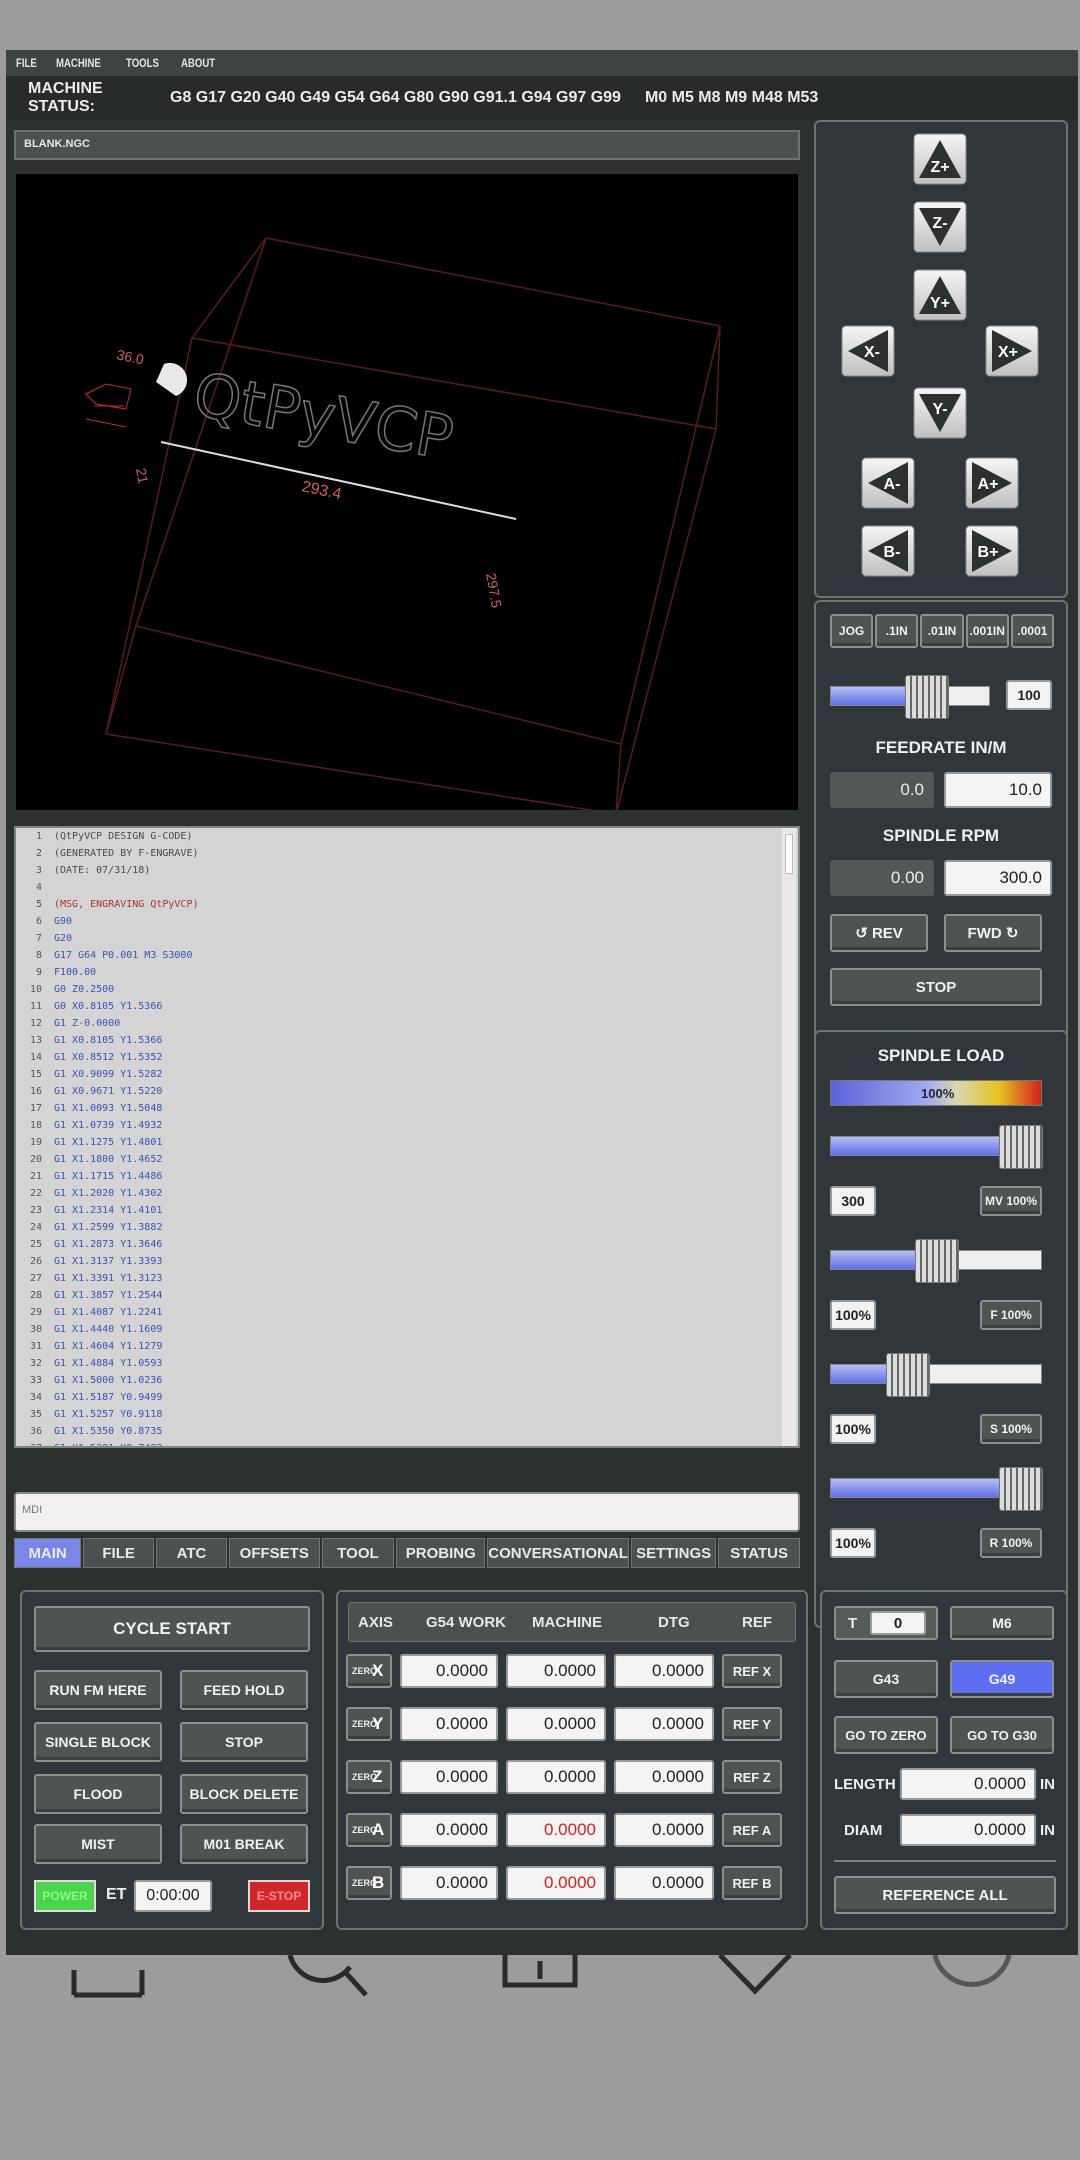  What do you see at coordinates (998, 790) in the screenshot?
I see `feedrate-set-field: 10.0` at bounding box center [998, 790].